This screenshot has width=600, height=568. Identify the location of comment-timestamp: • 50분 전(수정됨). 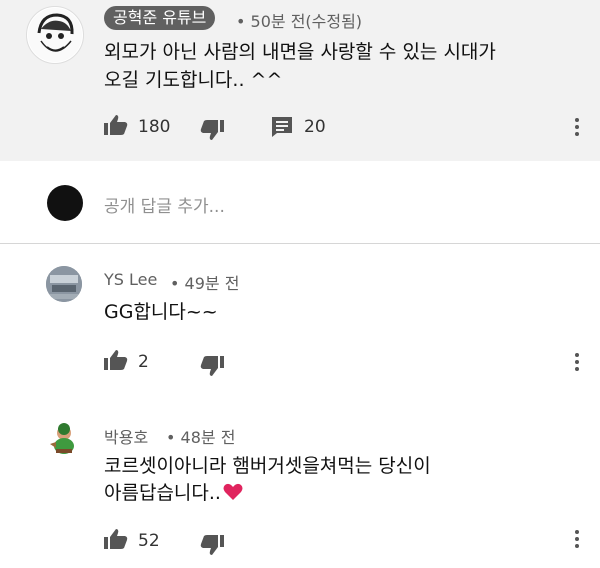
(299, 21).